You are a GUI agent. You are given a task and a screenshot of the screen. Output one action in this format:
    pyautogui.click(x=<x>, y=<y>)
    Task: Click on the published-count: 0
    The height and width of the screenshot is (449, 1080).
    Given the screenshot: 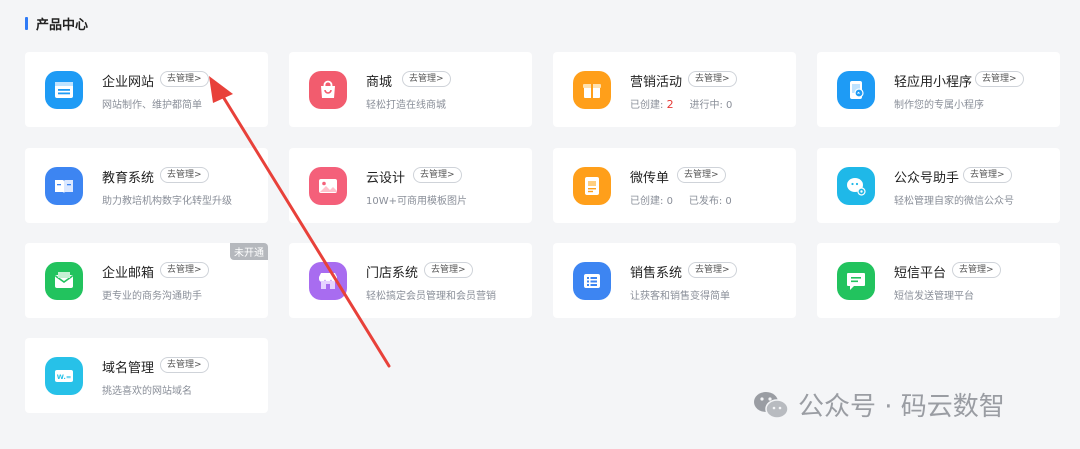 What is the action you would take?
    pyautogui.click(x=728, y=201)
    